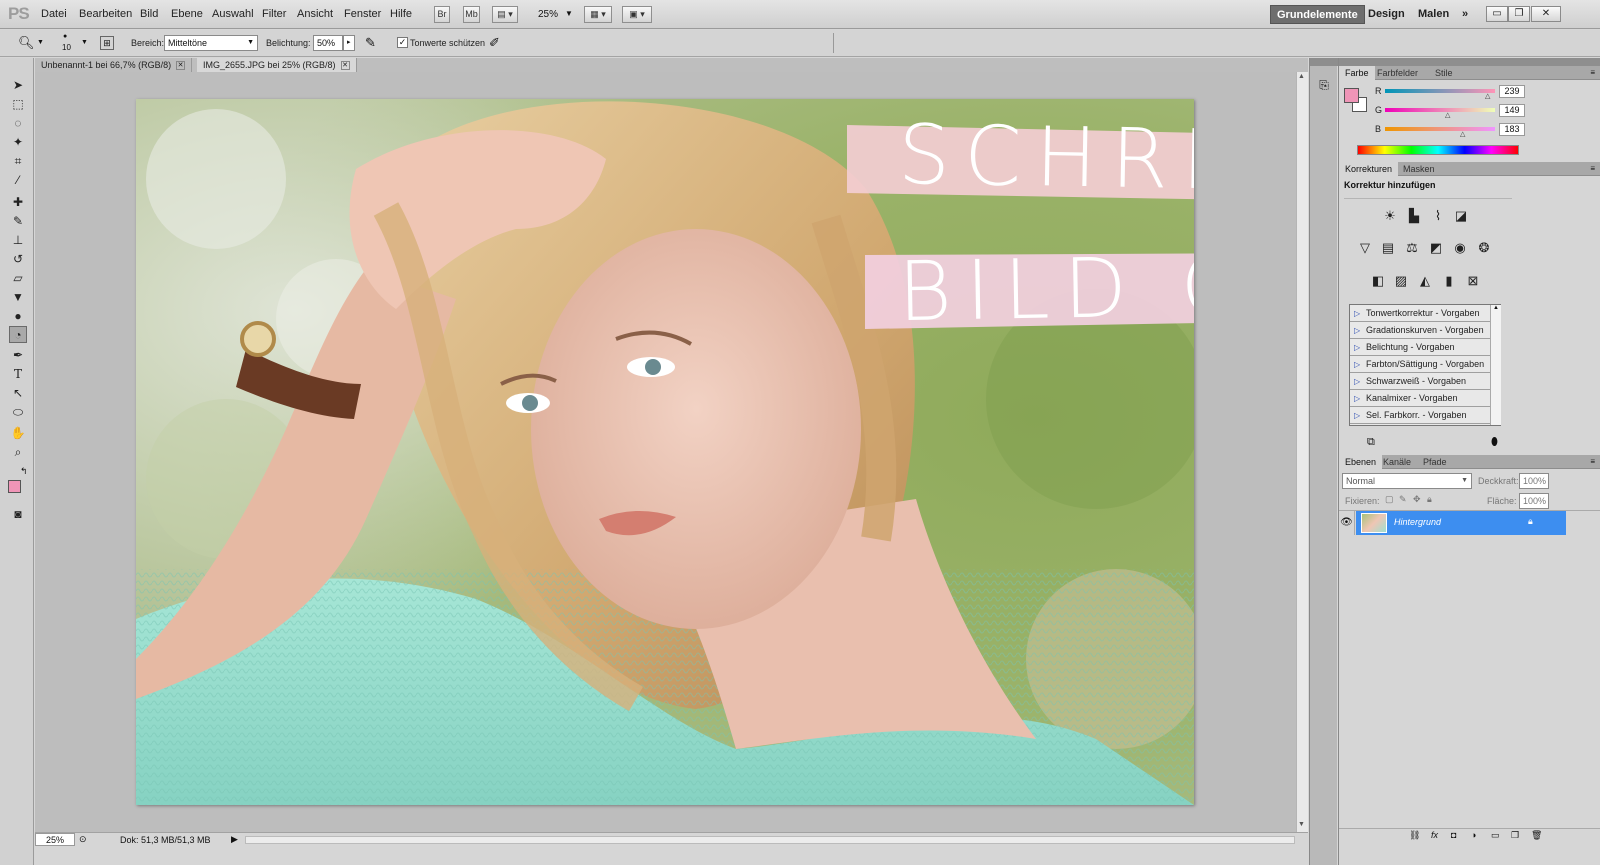 This screenshot has width=1600, height=865. Describe the element at coordinates (1420, 347) in the screenshot. I see `preset-belichtung: Belichtung - Vorgaben` at that location.